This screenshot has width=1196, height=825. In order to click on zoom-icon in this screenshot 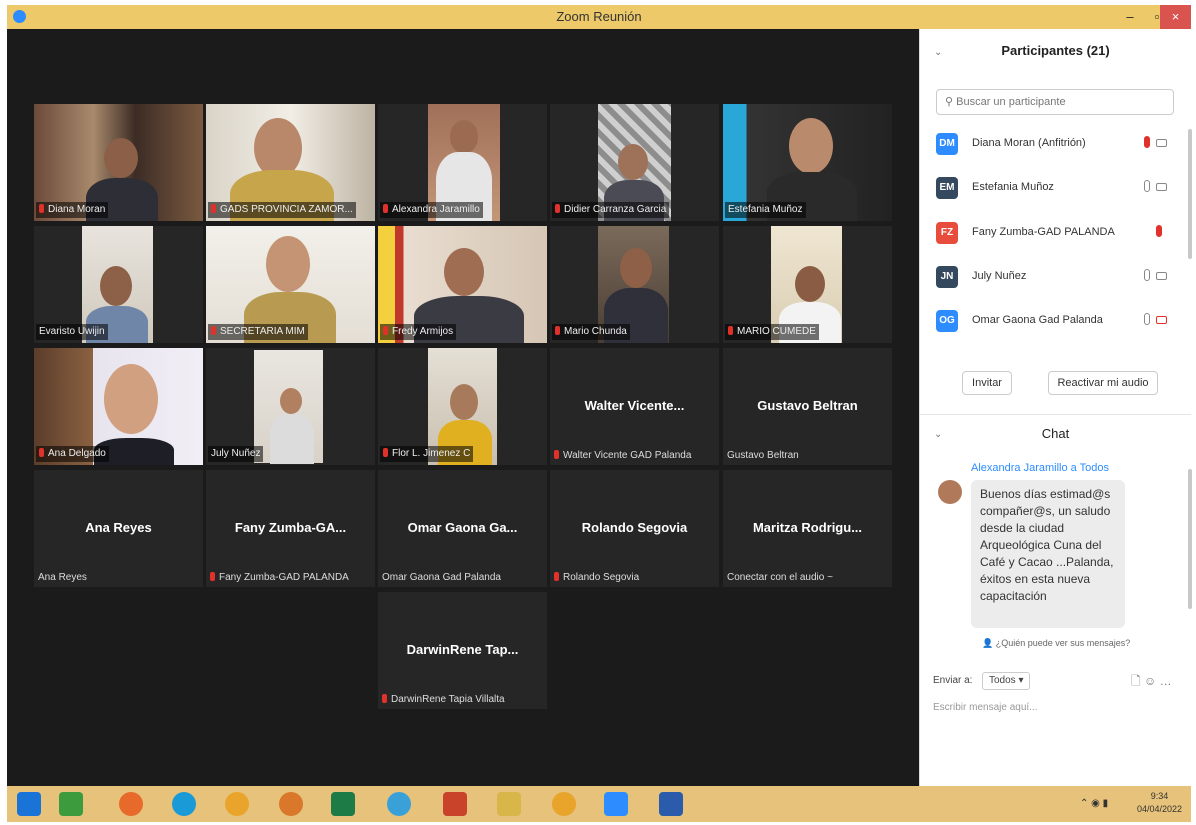, I will do `click(616, 804)`.